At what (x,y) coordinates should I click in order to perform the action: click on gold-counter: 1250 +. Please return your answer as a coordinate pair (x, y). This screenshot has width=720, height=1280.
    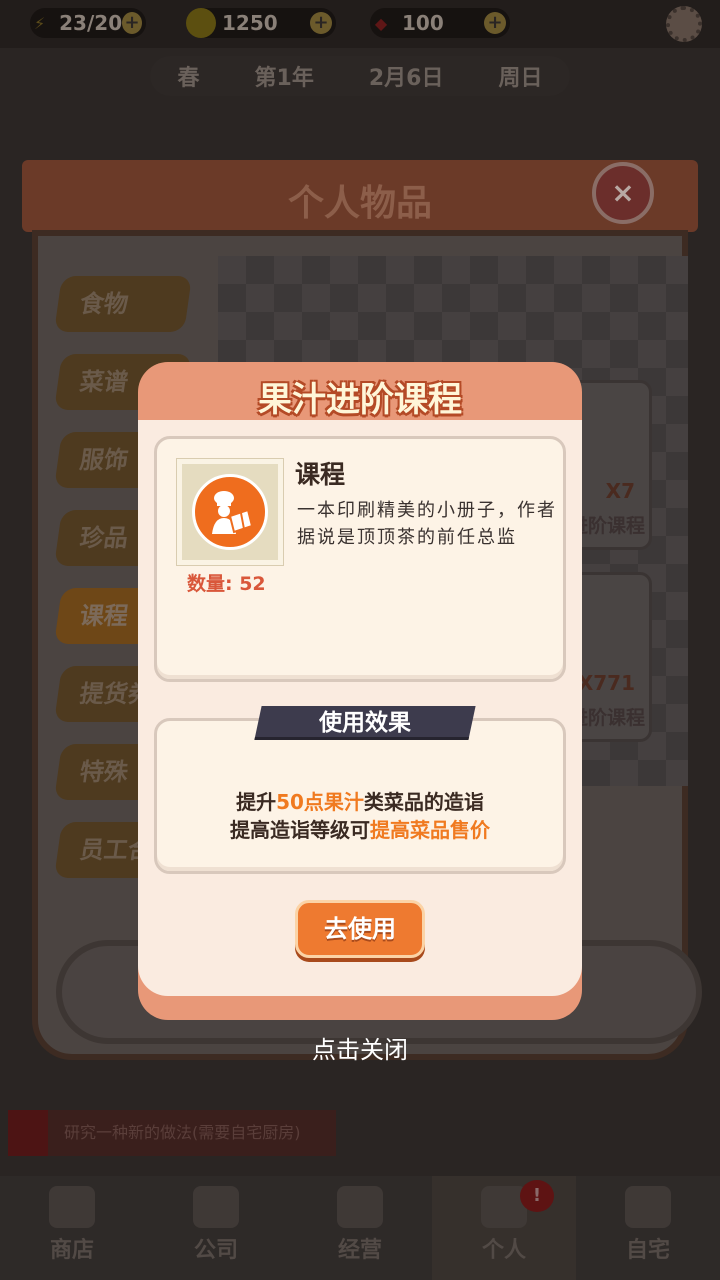
    Looking at the image, I should click on (261, 23).